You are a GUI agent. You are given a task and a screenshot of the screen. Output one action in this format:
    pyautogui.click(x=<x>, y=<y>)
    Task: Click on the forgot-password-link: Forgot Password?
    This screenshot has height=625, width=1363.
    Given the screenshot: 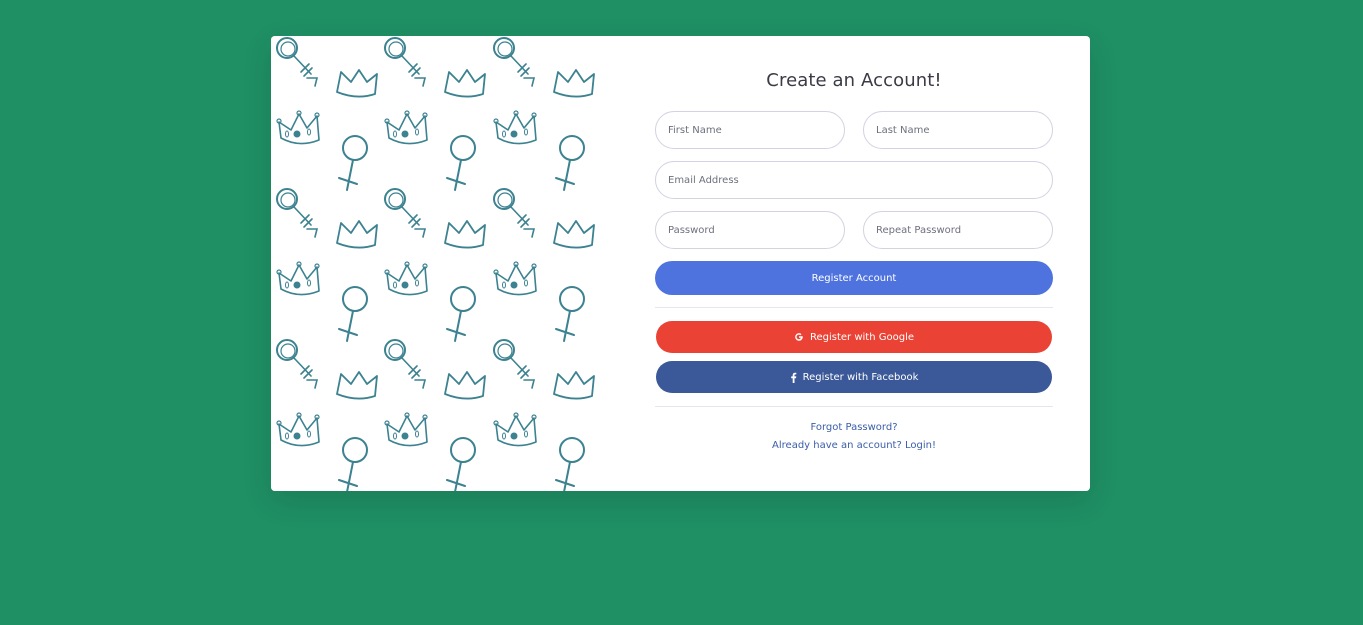 What is the action you would take?
    pyautogui.click(x=854, y=427)
    